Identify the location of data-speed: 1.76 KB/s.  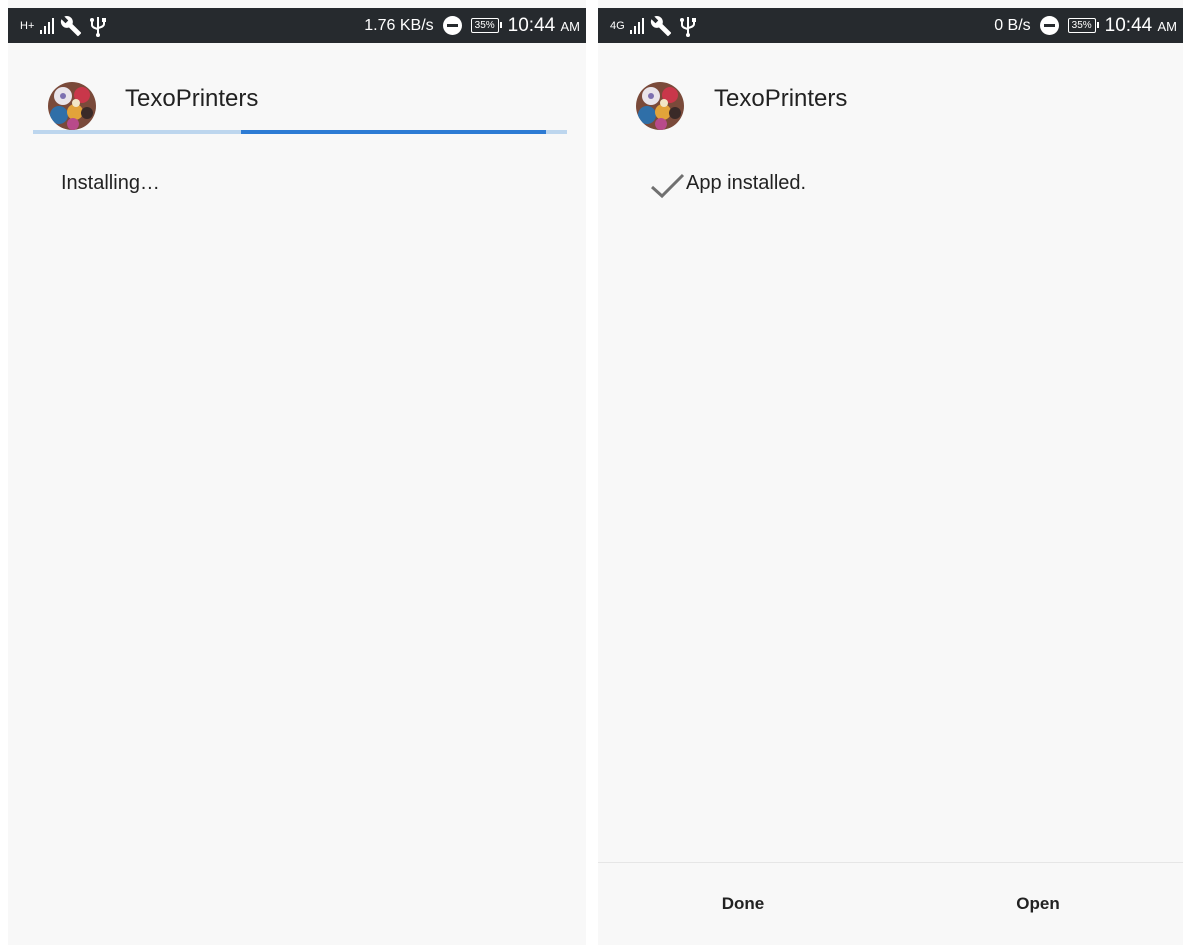
(399, 25).